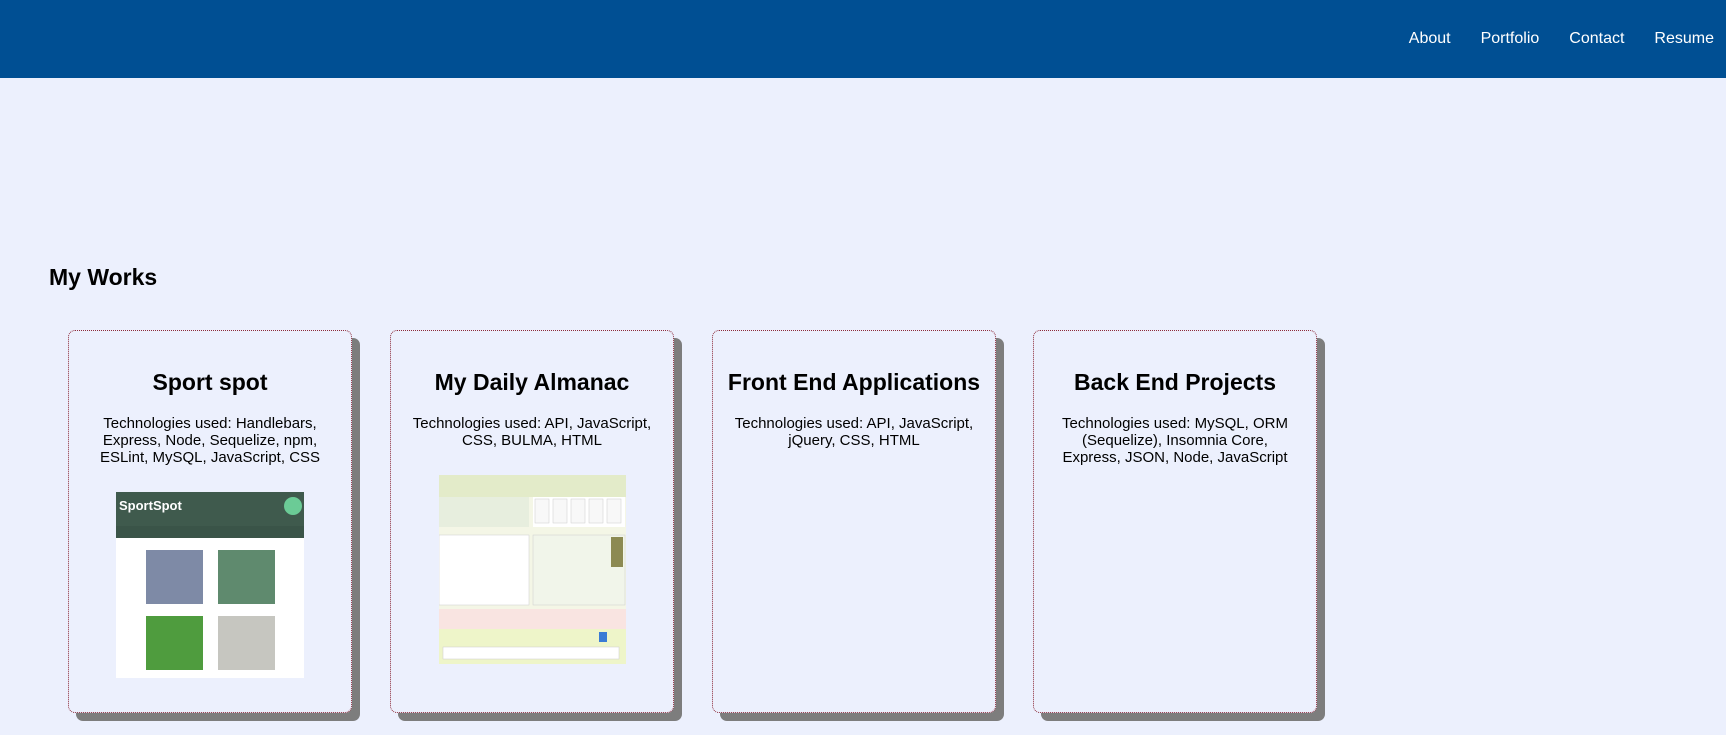 Image resolution: width=1726 pixels, height=735 pixels. I want to click on almanac-screenshot-graphic, so click(532, 569).